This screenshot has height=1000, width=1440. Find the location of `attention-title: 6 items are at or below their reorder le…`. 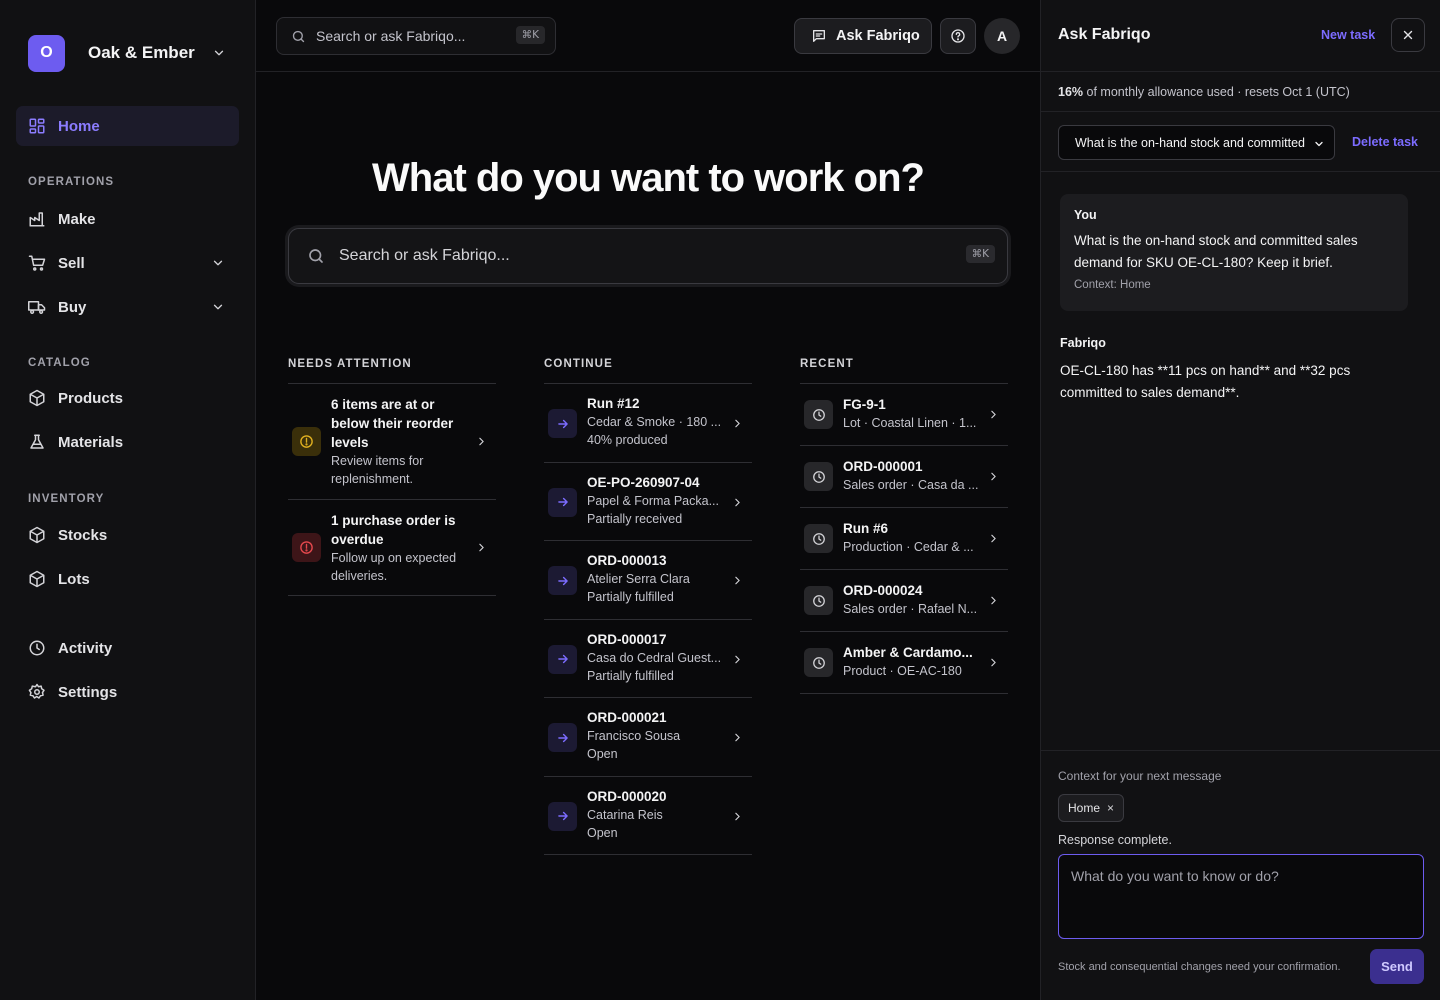

attention-title: 6 items are at or below their reorder le… is located at coordinates (392, 423).